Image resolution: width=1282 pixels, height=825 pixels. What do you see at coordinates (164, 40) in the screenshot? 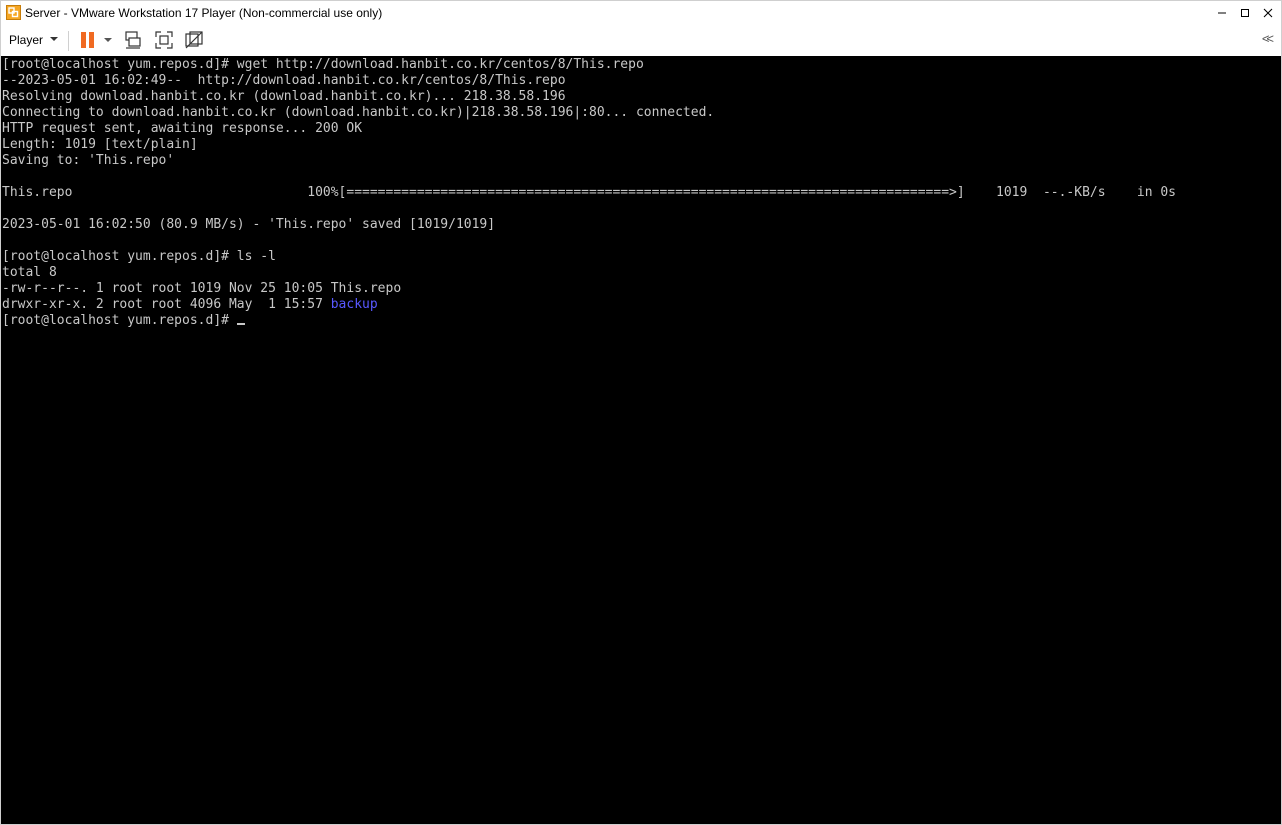
I see `fullscreen-icon` at bounding box center [164, 40].